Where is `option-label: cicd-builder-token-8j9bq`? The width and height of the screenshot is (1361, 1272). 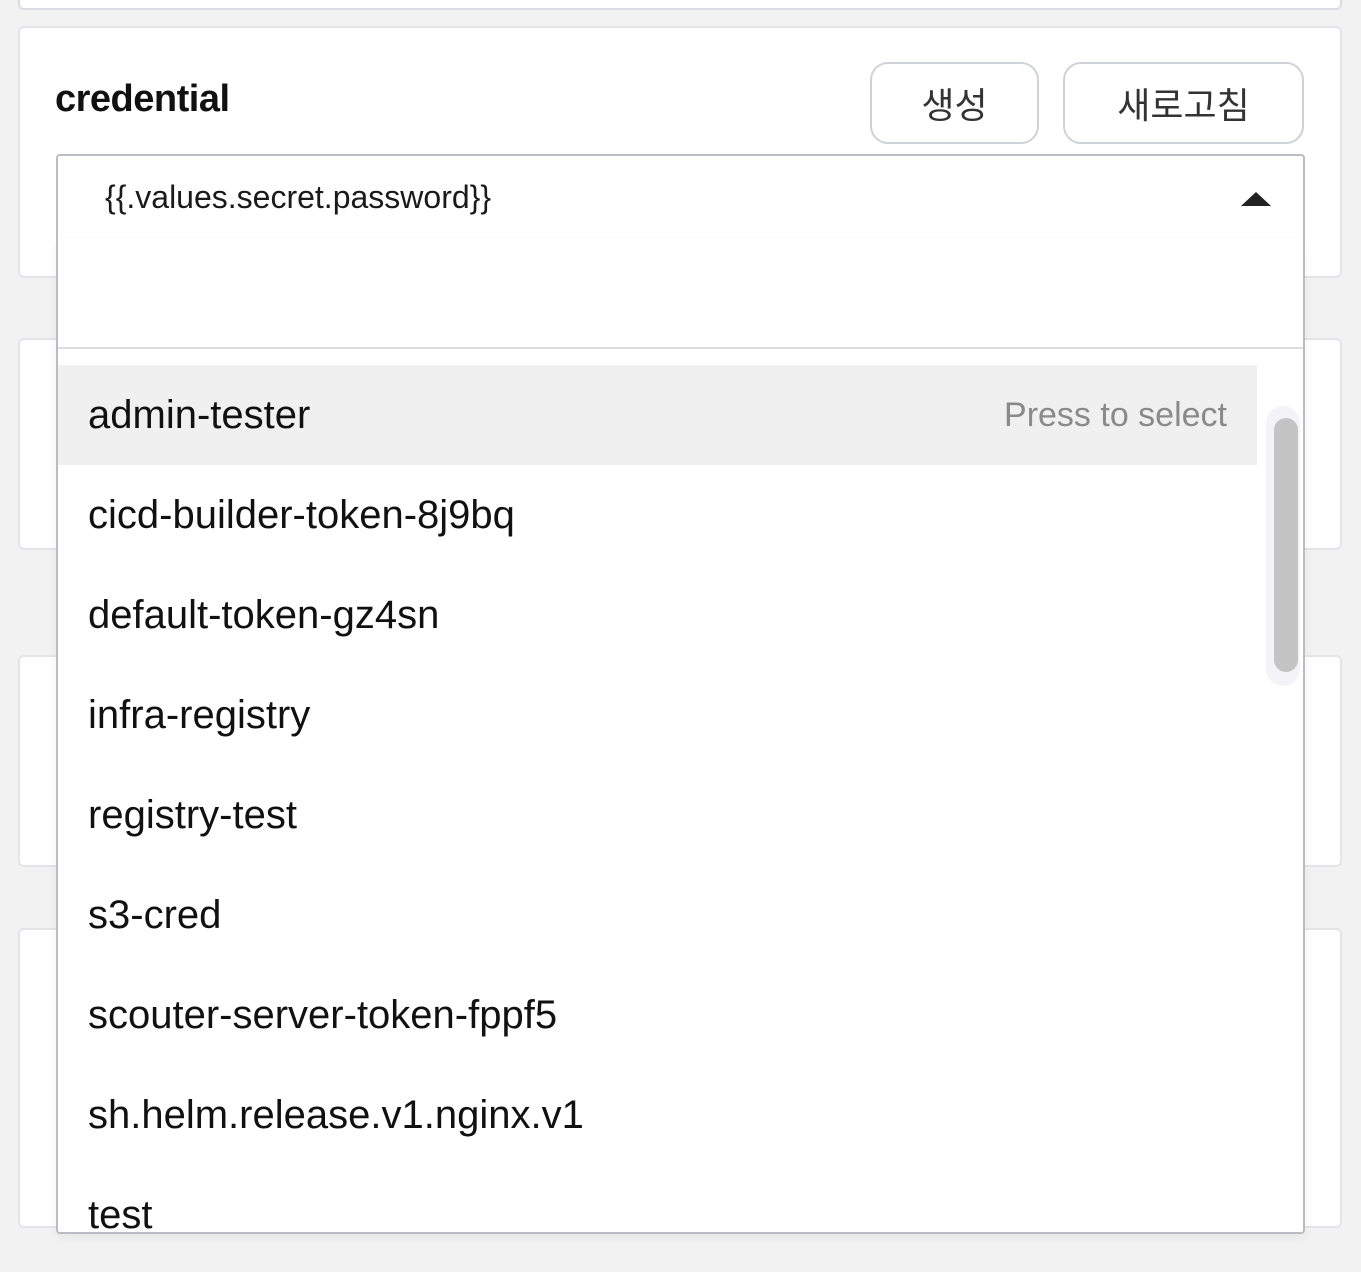 option-label: cicd-builder-token-8j9bq is located at coordinates (301, 514).